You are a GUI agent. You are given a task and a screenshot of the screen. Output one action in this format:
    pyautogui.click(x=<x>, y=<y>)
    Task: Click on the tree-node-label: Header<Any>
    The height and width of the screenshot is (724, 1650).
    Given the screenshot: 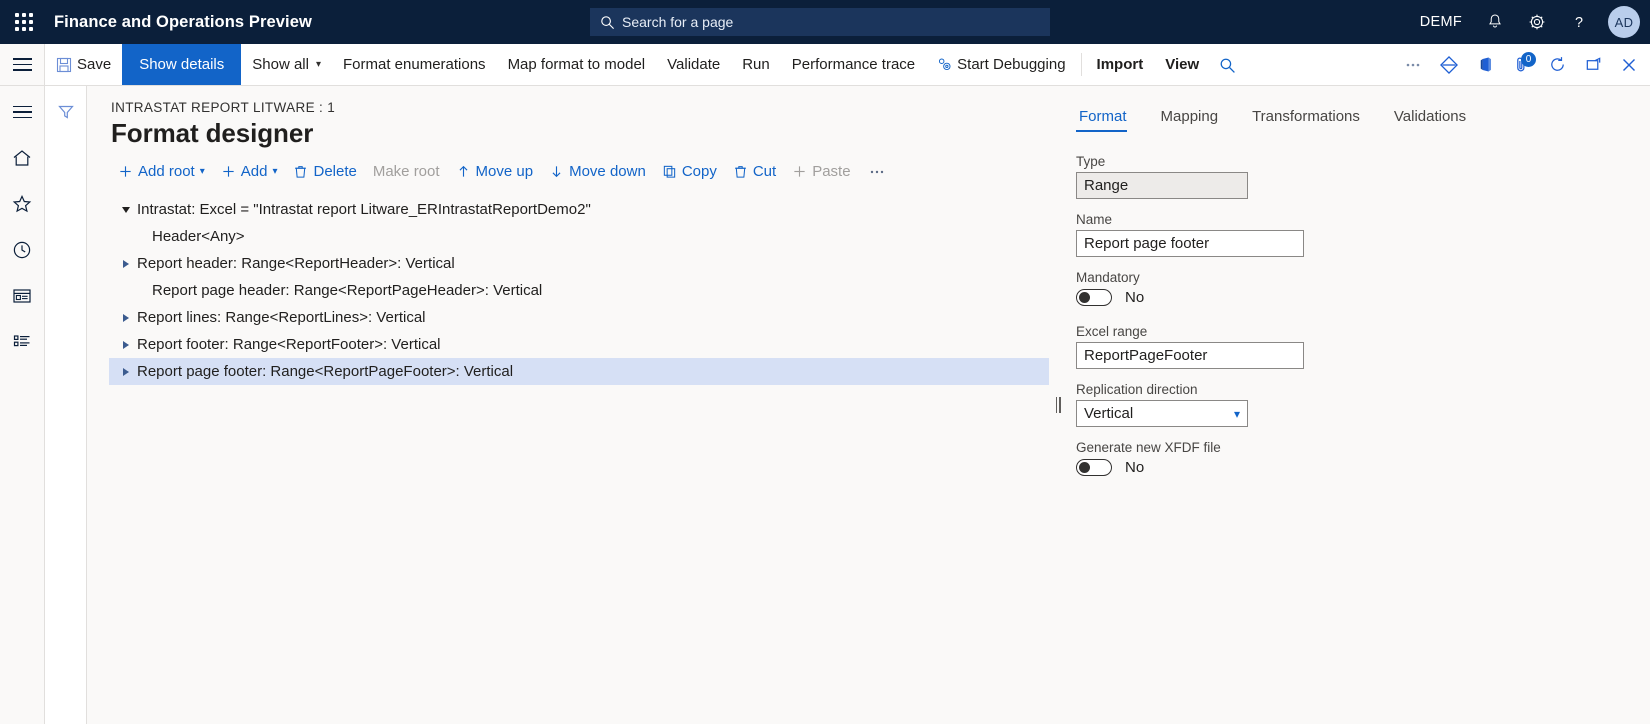 What is the action you would take?
    pyautogui.click(x=198, y=236)
    